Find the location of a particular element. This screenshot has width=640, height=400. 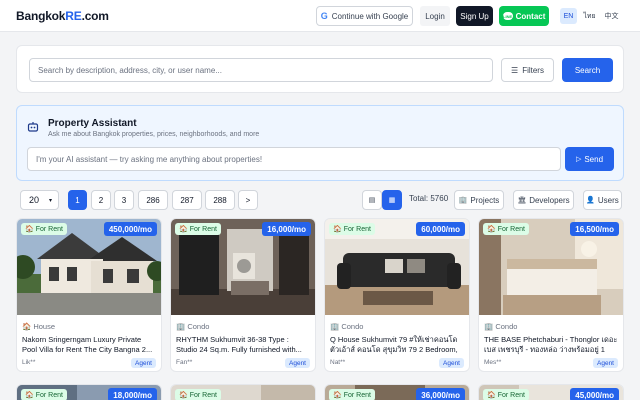

signup-button: Sign Up is located at coordinates (474, 16).